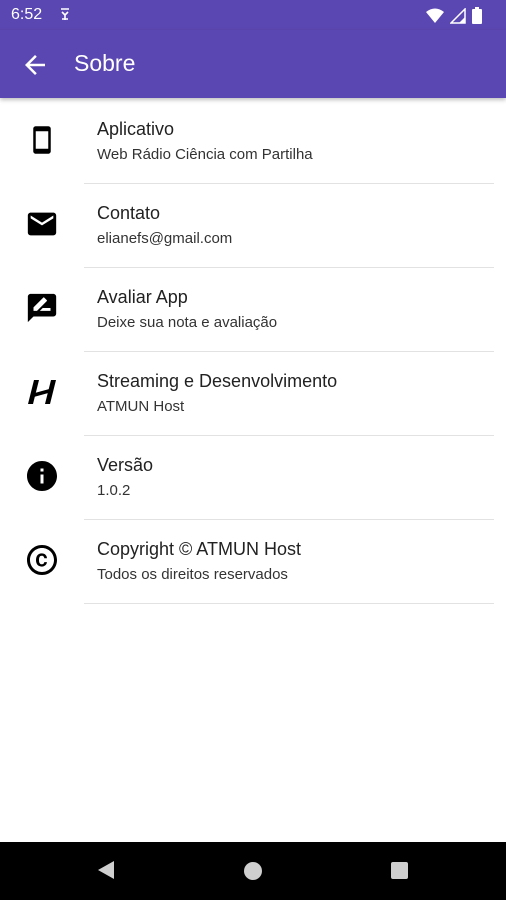 Image resolution: width=506 pixels, height=900 pixels. What do you see at coordinates (457, 17) in the screenshot?
I see `signal-icon` at bounding box center [457, 17].